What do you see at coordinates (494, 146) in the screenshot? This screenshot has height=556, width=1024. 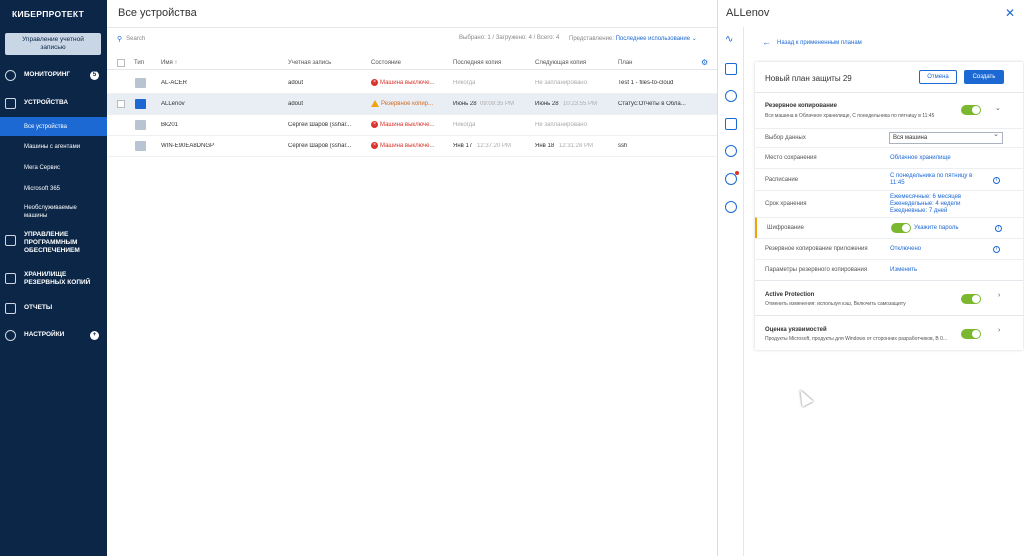 I see `last-backup-time: 12:37:20 PM` at bounding box center [494, 146].